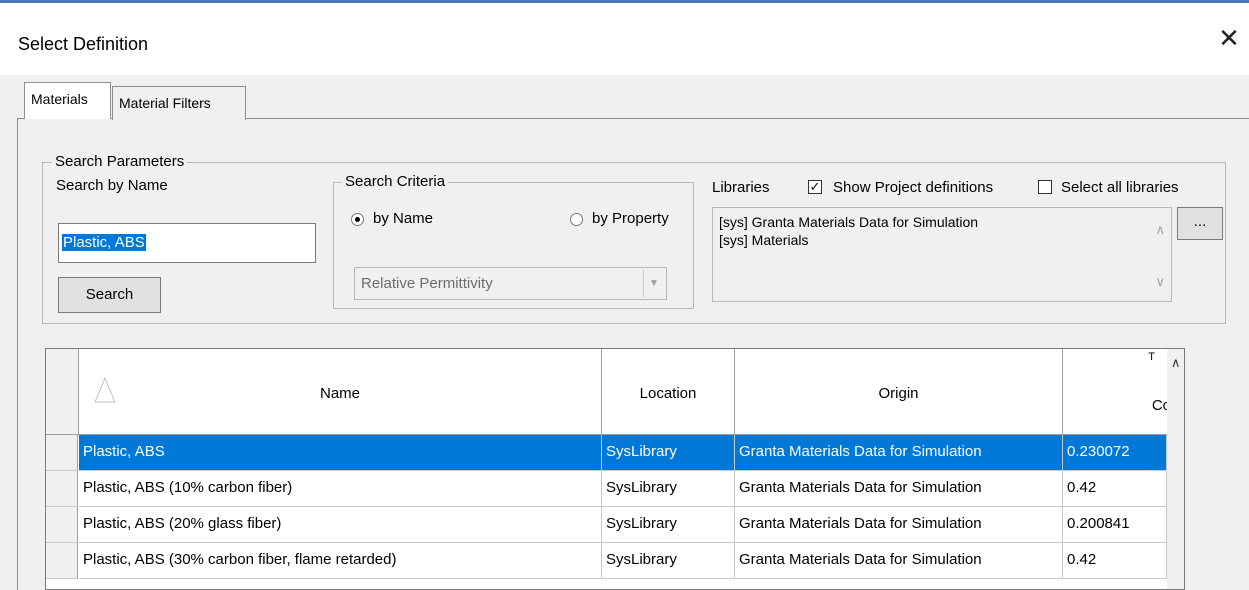 Image resolution: width=1249 pixels, height=590 pixels. What do you see at coordinates (1175, 469) in the screenshot?
I see `table-vertical-scrollbar: ∧` at bounding box center [1175, 469].